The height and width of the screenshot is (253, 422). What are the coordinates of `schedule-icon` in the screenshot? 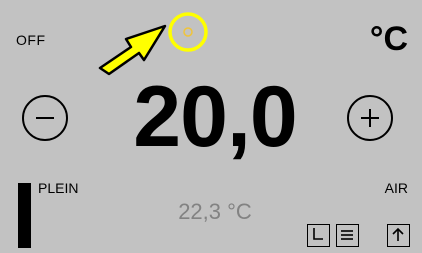 It's located at (318, 234).